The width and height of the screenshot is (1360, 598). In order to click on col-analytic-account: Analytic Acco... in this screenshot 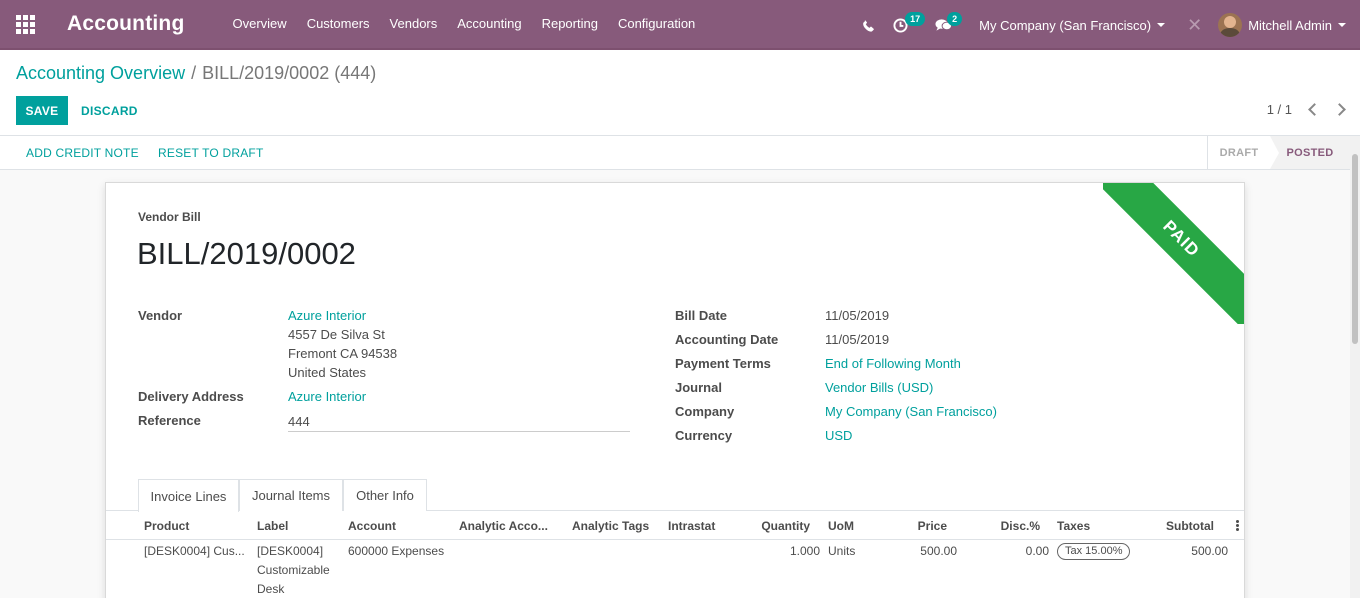, I will do `click(503, 526)`.